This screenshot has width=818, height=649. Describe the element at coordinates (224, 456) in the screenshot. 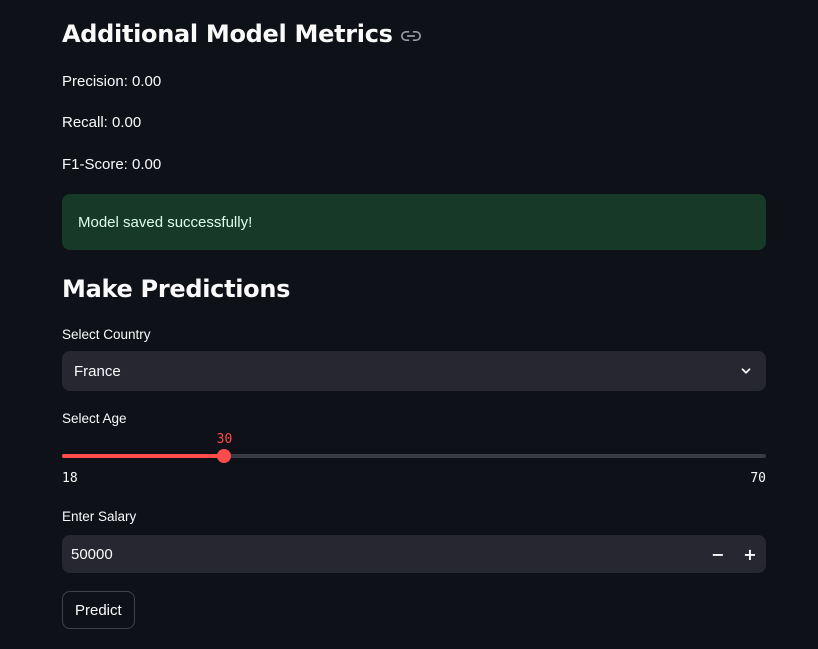

I see `age-slider-thumb` at that location.